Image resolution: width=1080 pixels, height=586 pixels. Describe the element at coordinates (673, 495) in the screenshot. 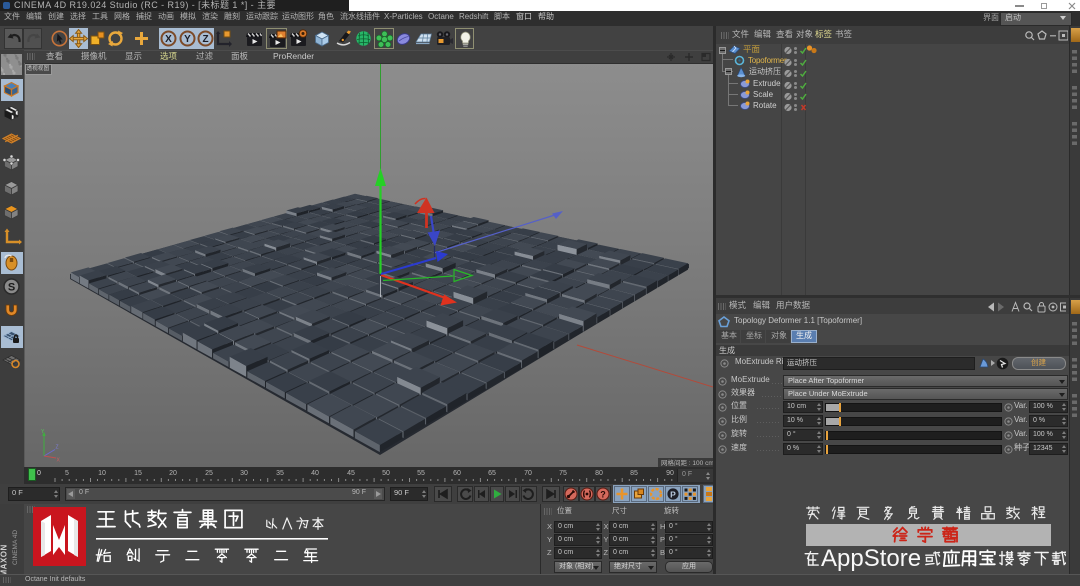

I see `svg-text: P` at that location.